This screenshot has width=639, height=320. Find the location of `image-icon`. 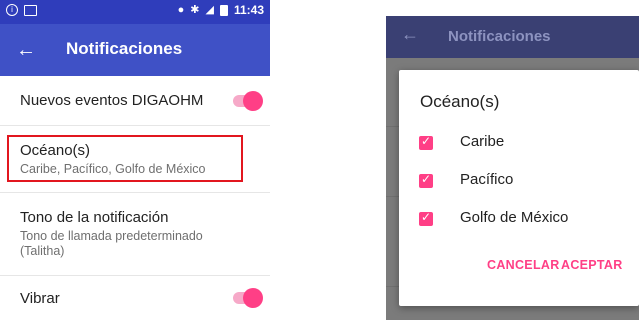

image-icon is located at coordinates (30, 10).